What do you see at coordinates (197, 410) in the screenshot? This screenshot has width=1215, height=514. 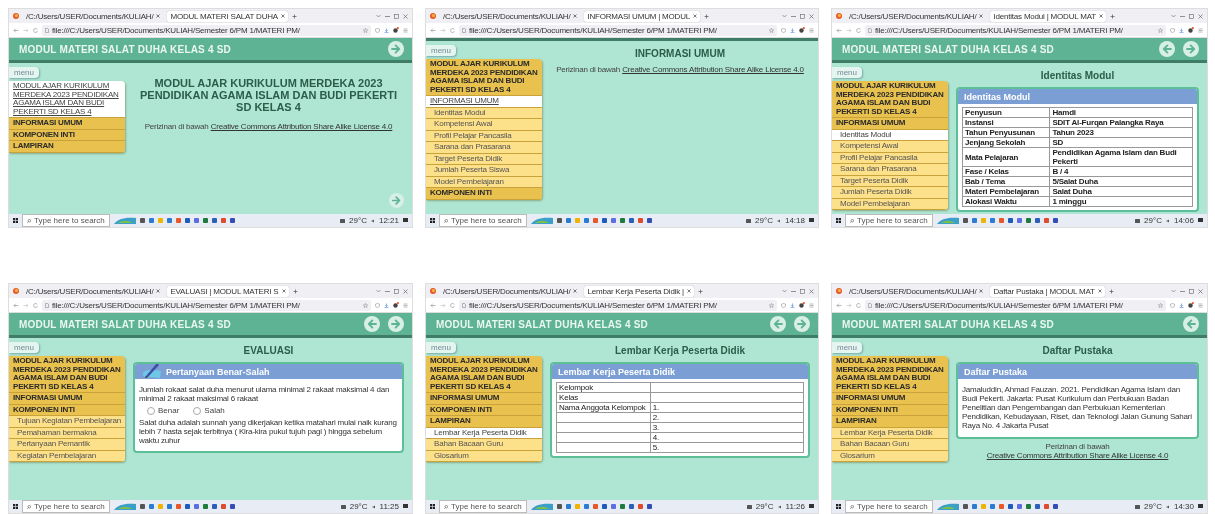 I see `radio-button` at bounding box center [197, 410].